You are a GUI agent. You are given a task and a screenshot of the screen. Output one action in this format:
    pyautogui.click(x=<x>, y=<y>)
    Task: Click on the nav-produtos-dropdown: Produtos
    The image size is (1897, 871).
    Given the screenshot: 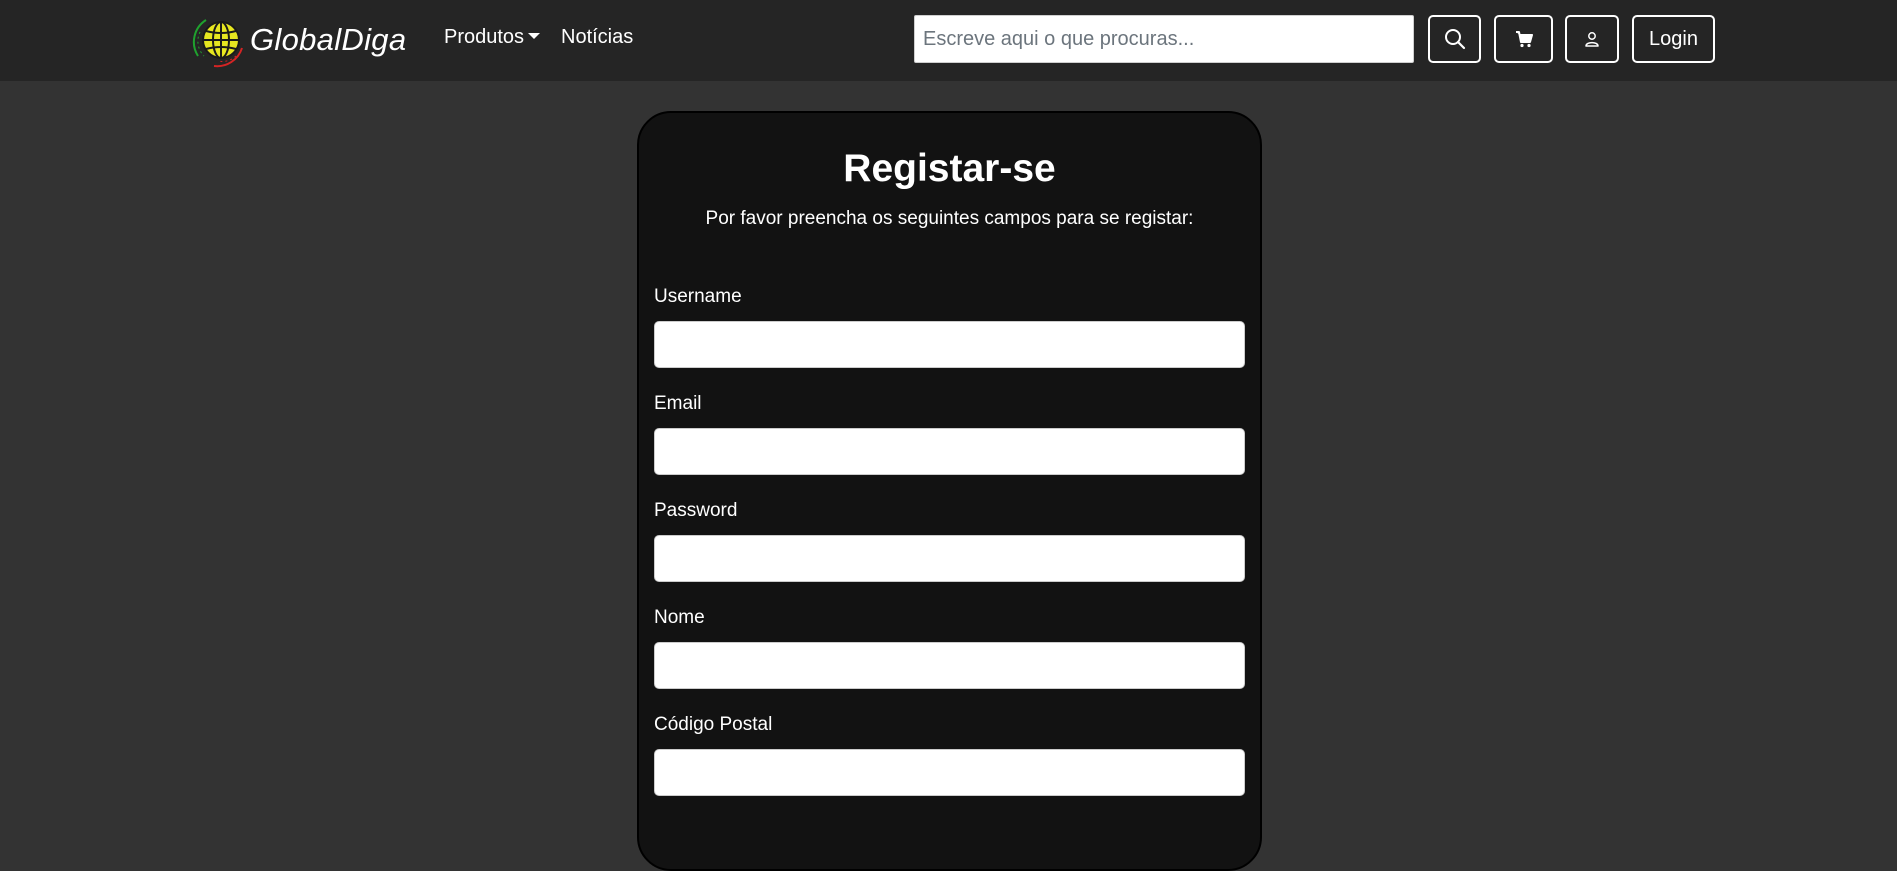 What is the action you would take?
    pyautogui.click(x=492, y=37)
    